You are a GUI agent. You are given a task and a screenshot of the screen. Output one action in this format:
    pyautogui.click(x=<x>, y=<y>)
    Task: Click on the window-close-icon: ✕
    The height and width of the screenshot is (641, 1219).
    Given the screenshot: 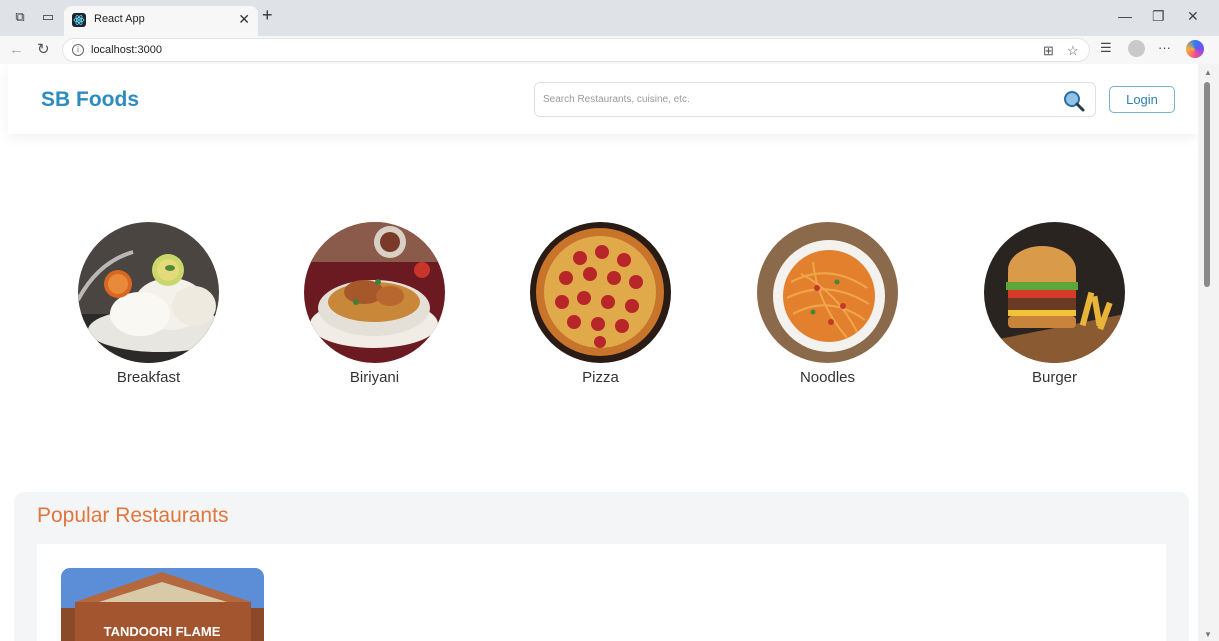 What is the action you would take?
    pyautogui.click(x=1193, y=16)
    